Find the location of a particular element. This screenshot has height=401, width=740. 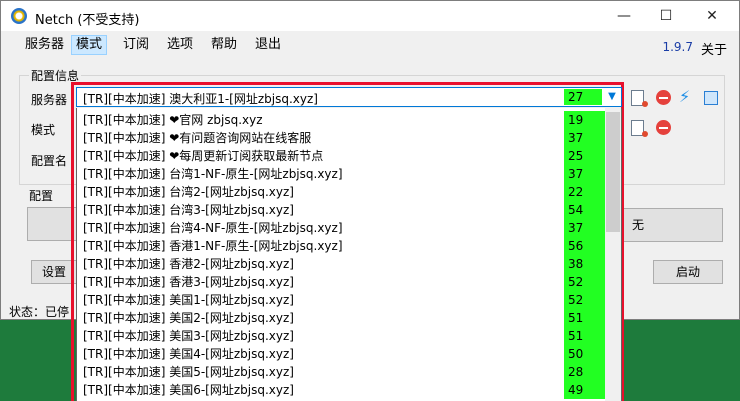

server-delay: 50 is located at coordinates (584, 354).